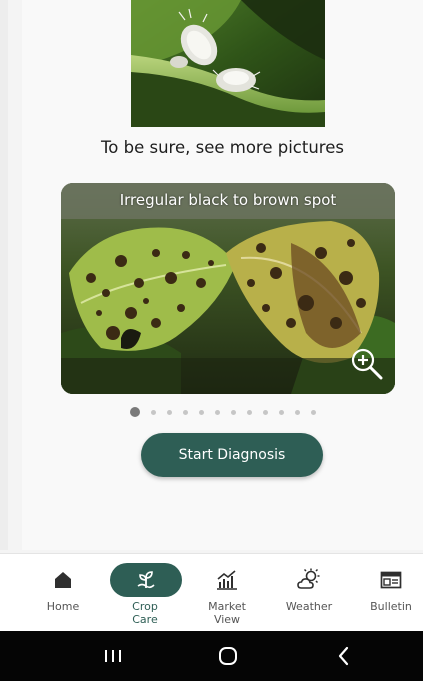 The width and height of the screenshot is (423, 681). I want to click on nav-item-weather: Weather, so click(309, 583).